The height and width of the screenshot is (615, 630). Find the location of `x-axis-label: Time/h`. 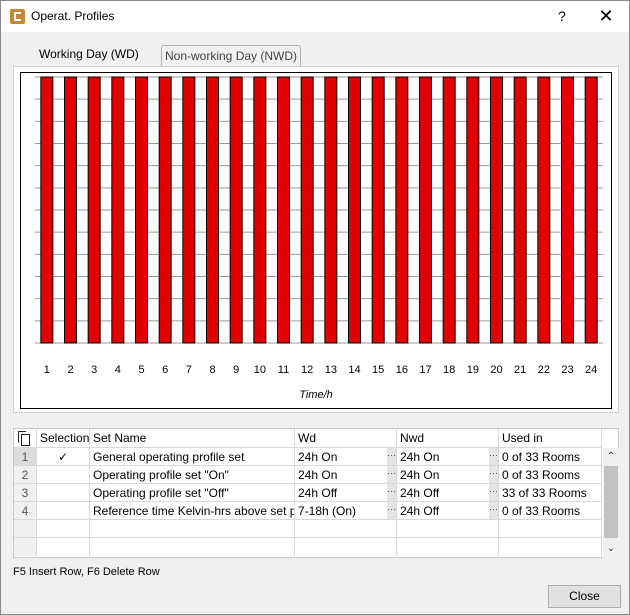

x-axis-label: Time/h is located at coordinates (316, 395).